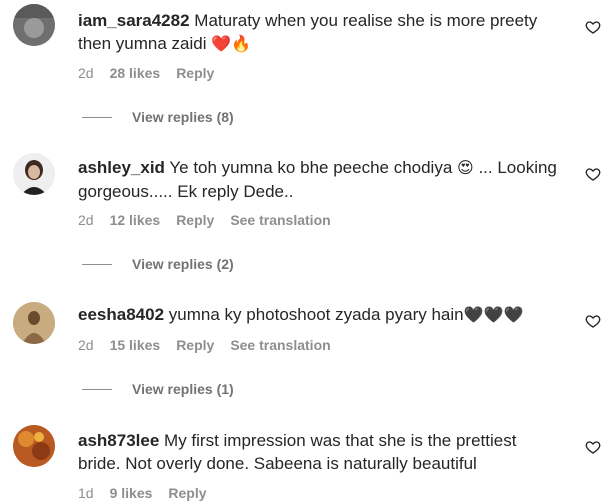  Describe the element at coordinates (183, 117) in the screenshot. I see `view-replies-label: View replies (8)` at that location.